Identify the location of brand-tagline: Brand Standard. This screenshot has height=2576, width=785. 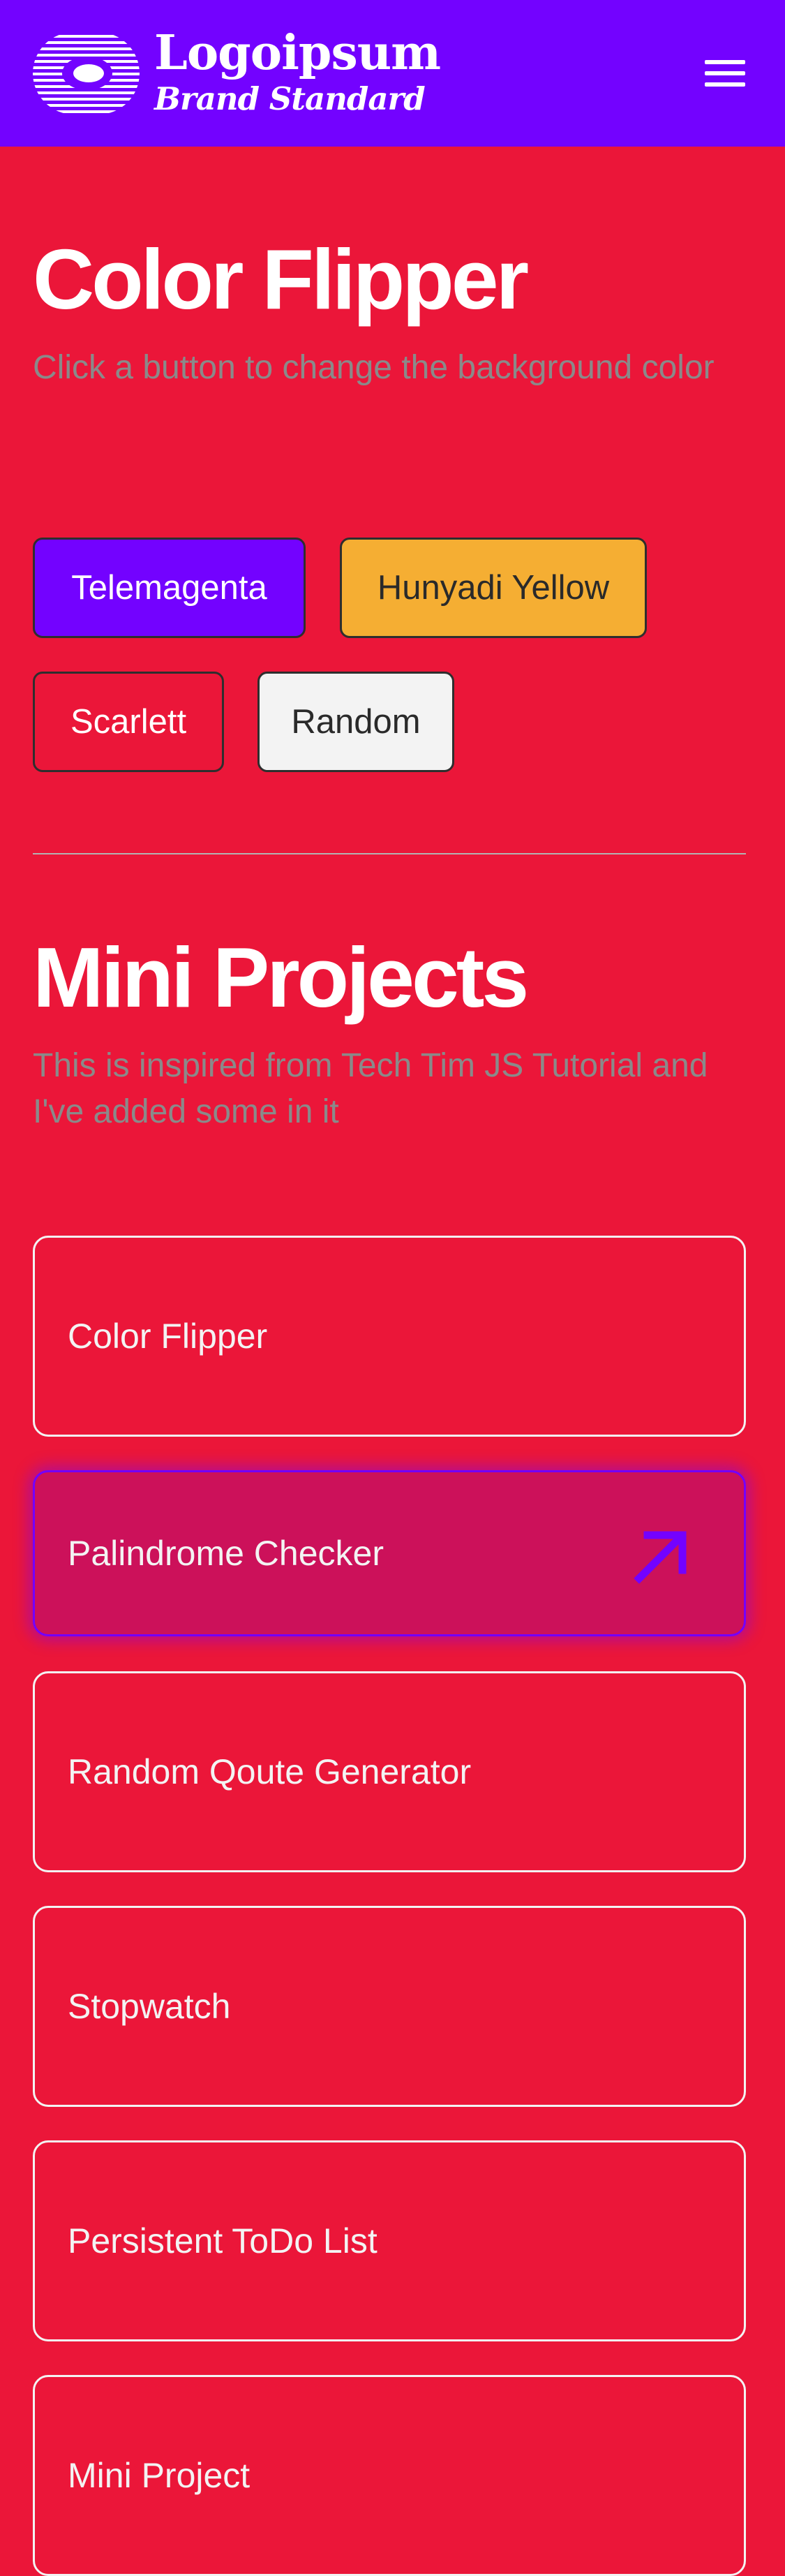
(290, 98).